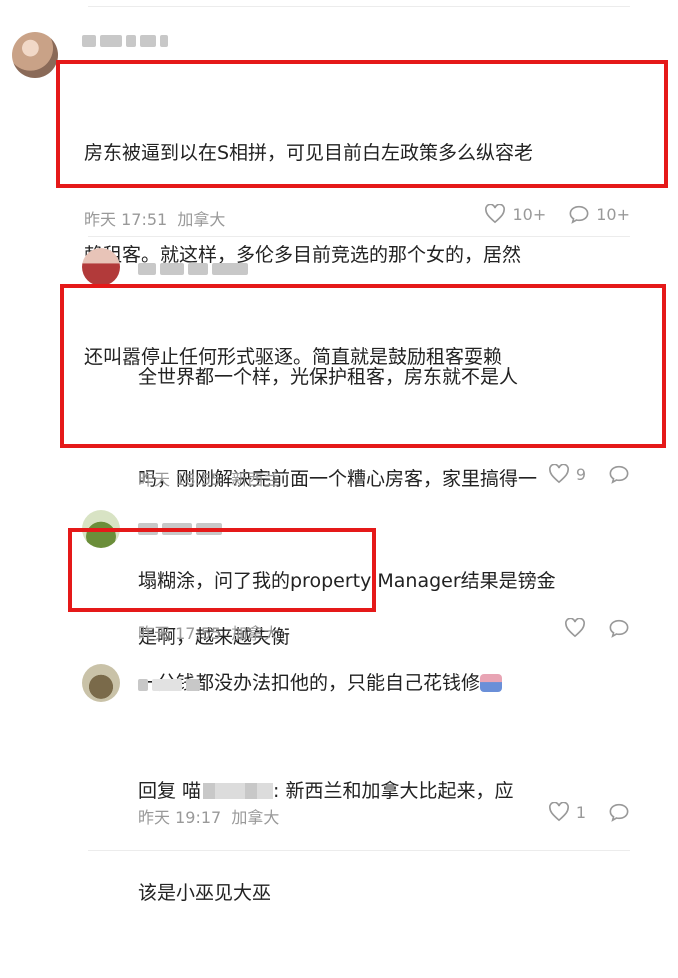 This screenshot has width=678, height=978. I want to click on like-button, so click(575, 628).